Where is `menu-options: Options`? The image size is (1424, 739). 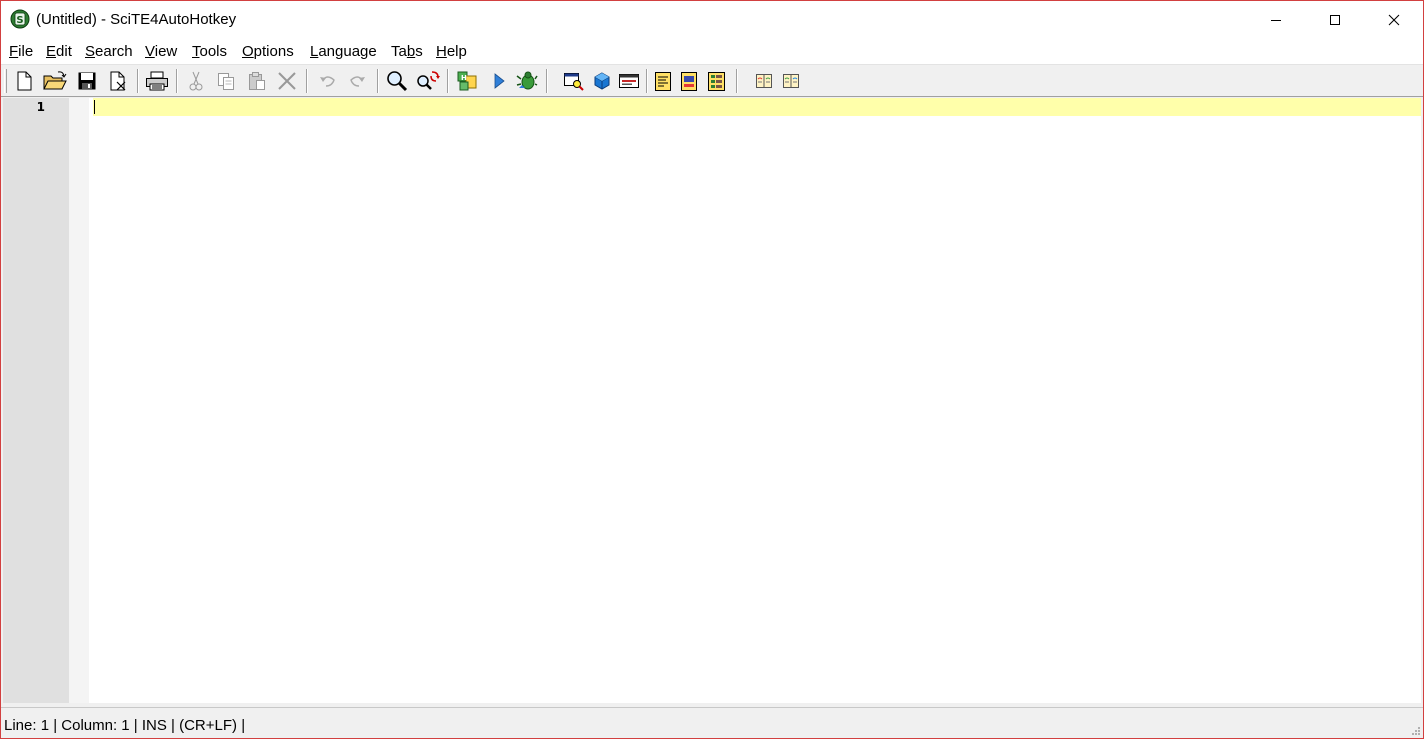
menu-options: Options is located at coordinates (268, 51).